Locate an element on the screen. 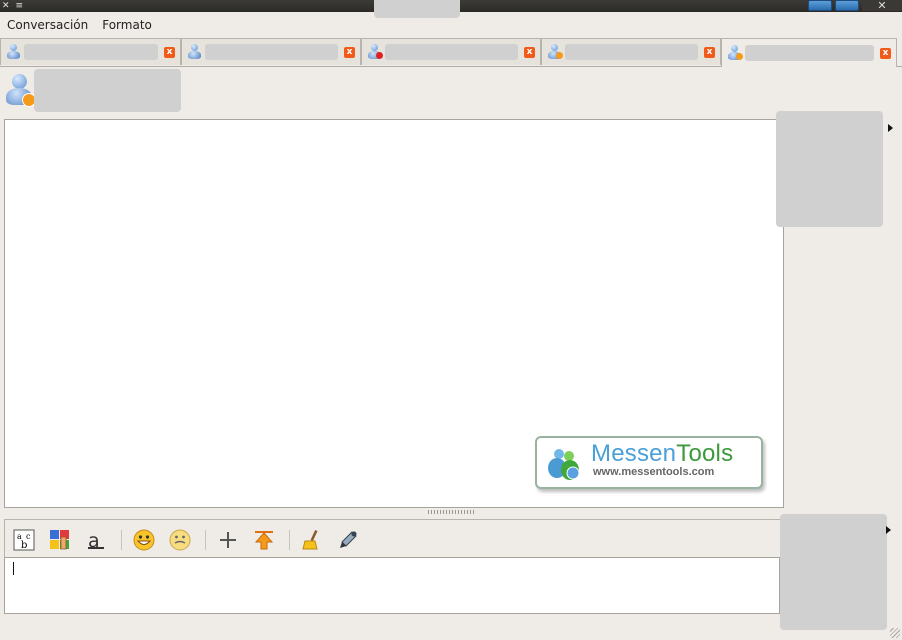 Image resolution: width=902 pixels, height=640 pixels. tab-conversation-1: x is located at coordinates (90, 51).